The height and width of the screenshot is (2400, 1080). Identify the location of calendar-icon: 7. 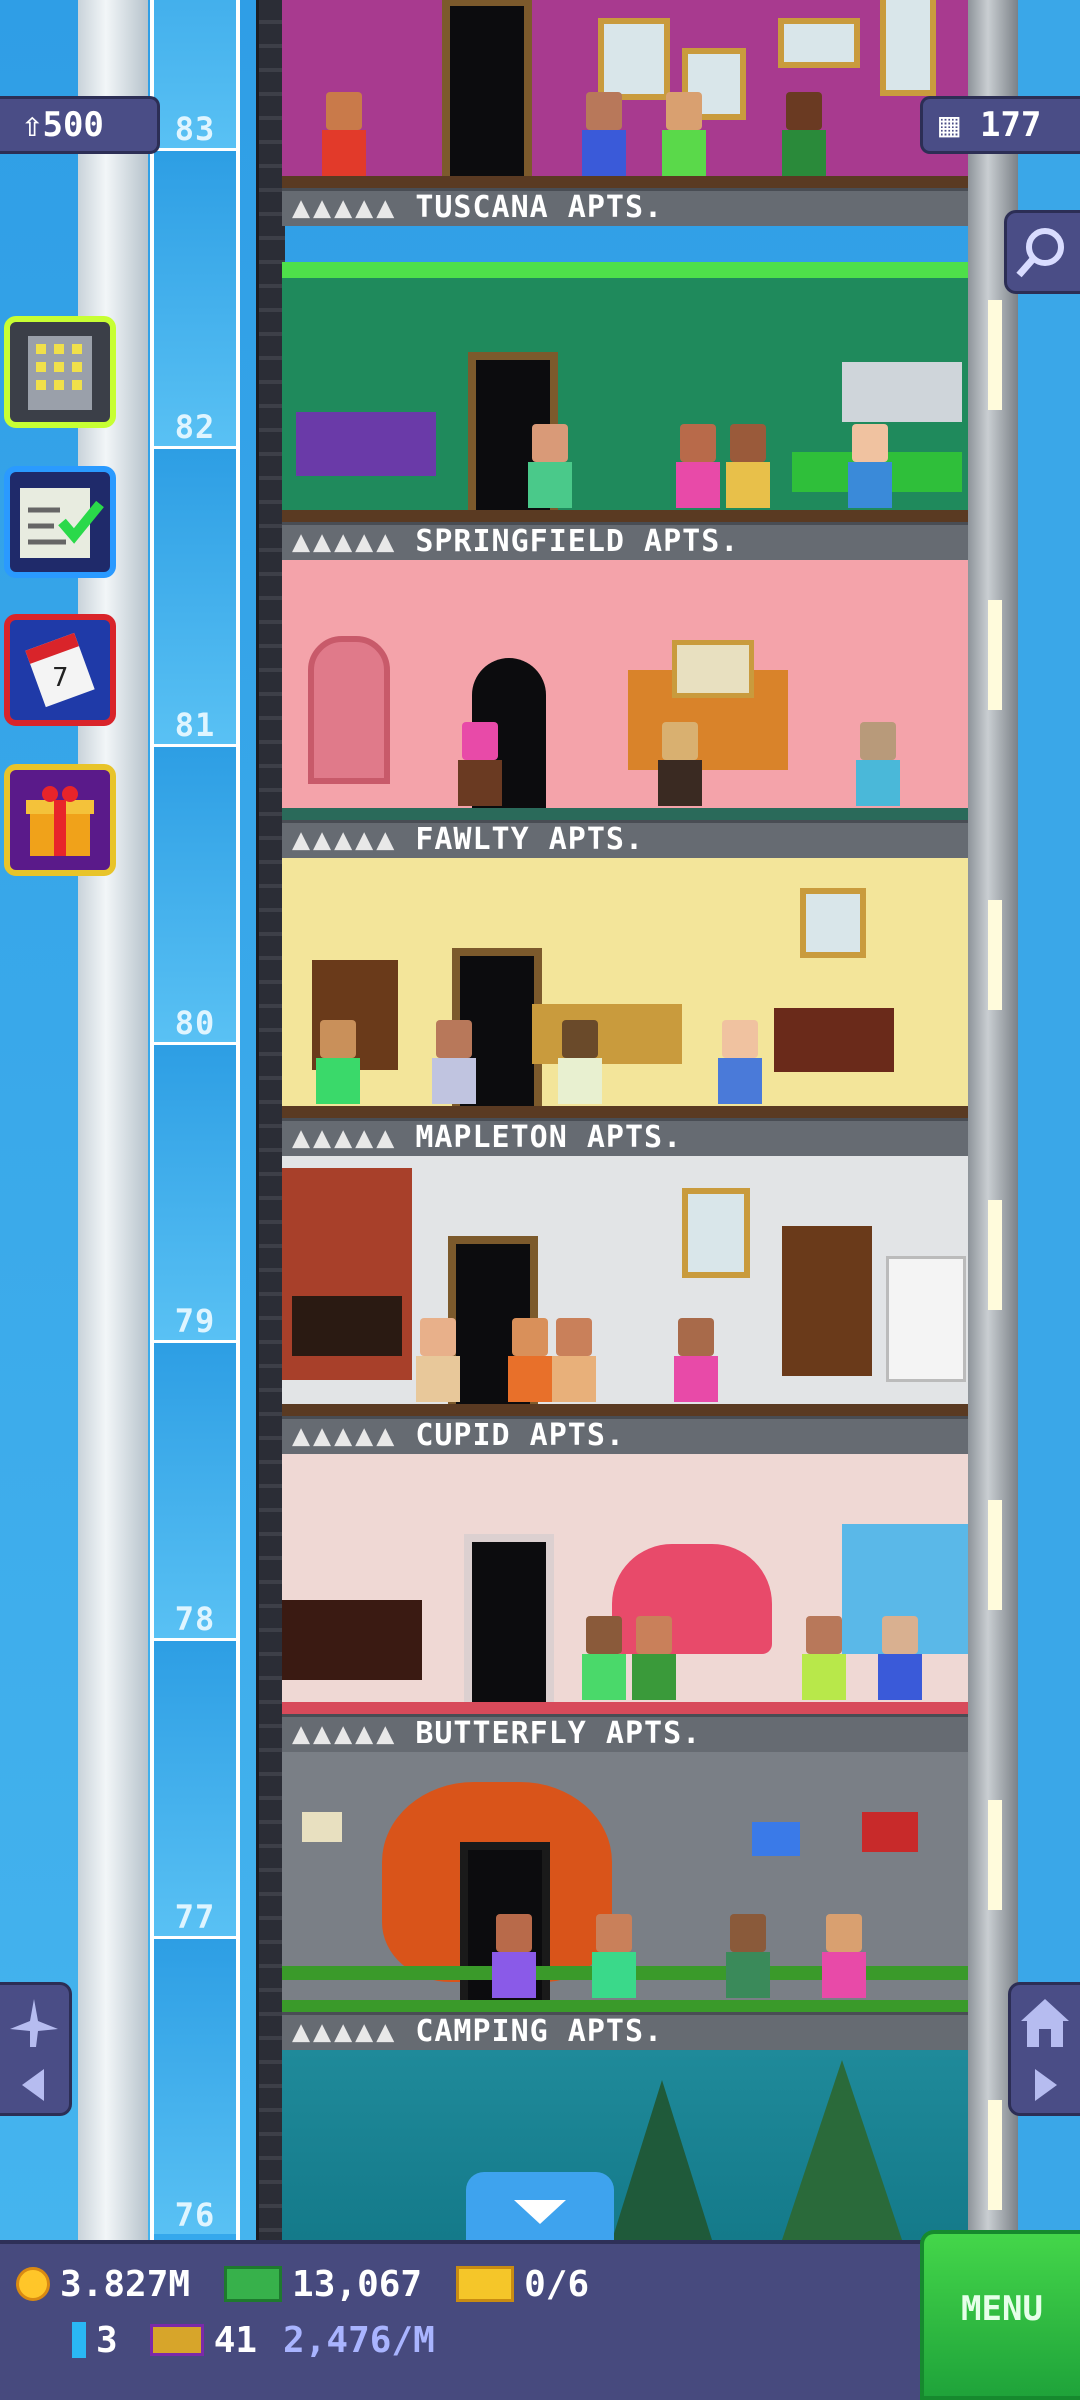
(60, 670).